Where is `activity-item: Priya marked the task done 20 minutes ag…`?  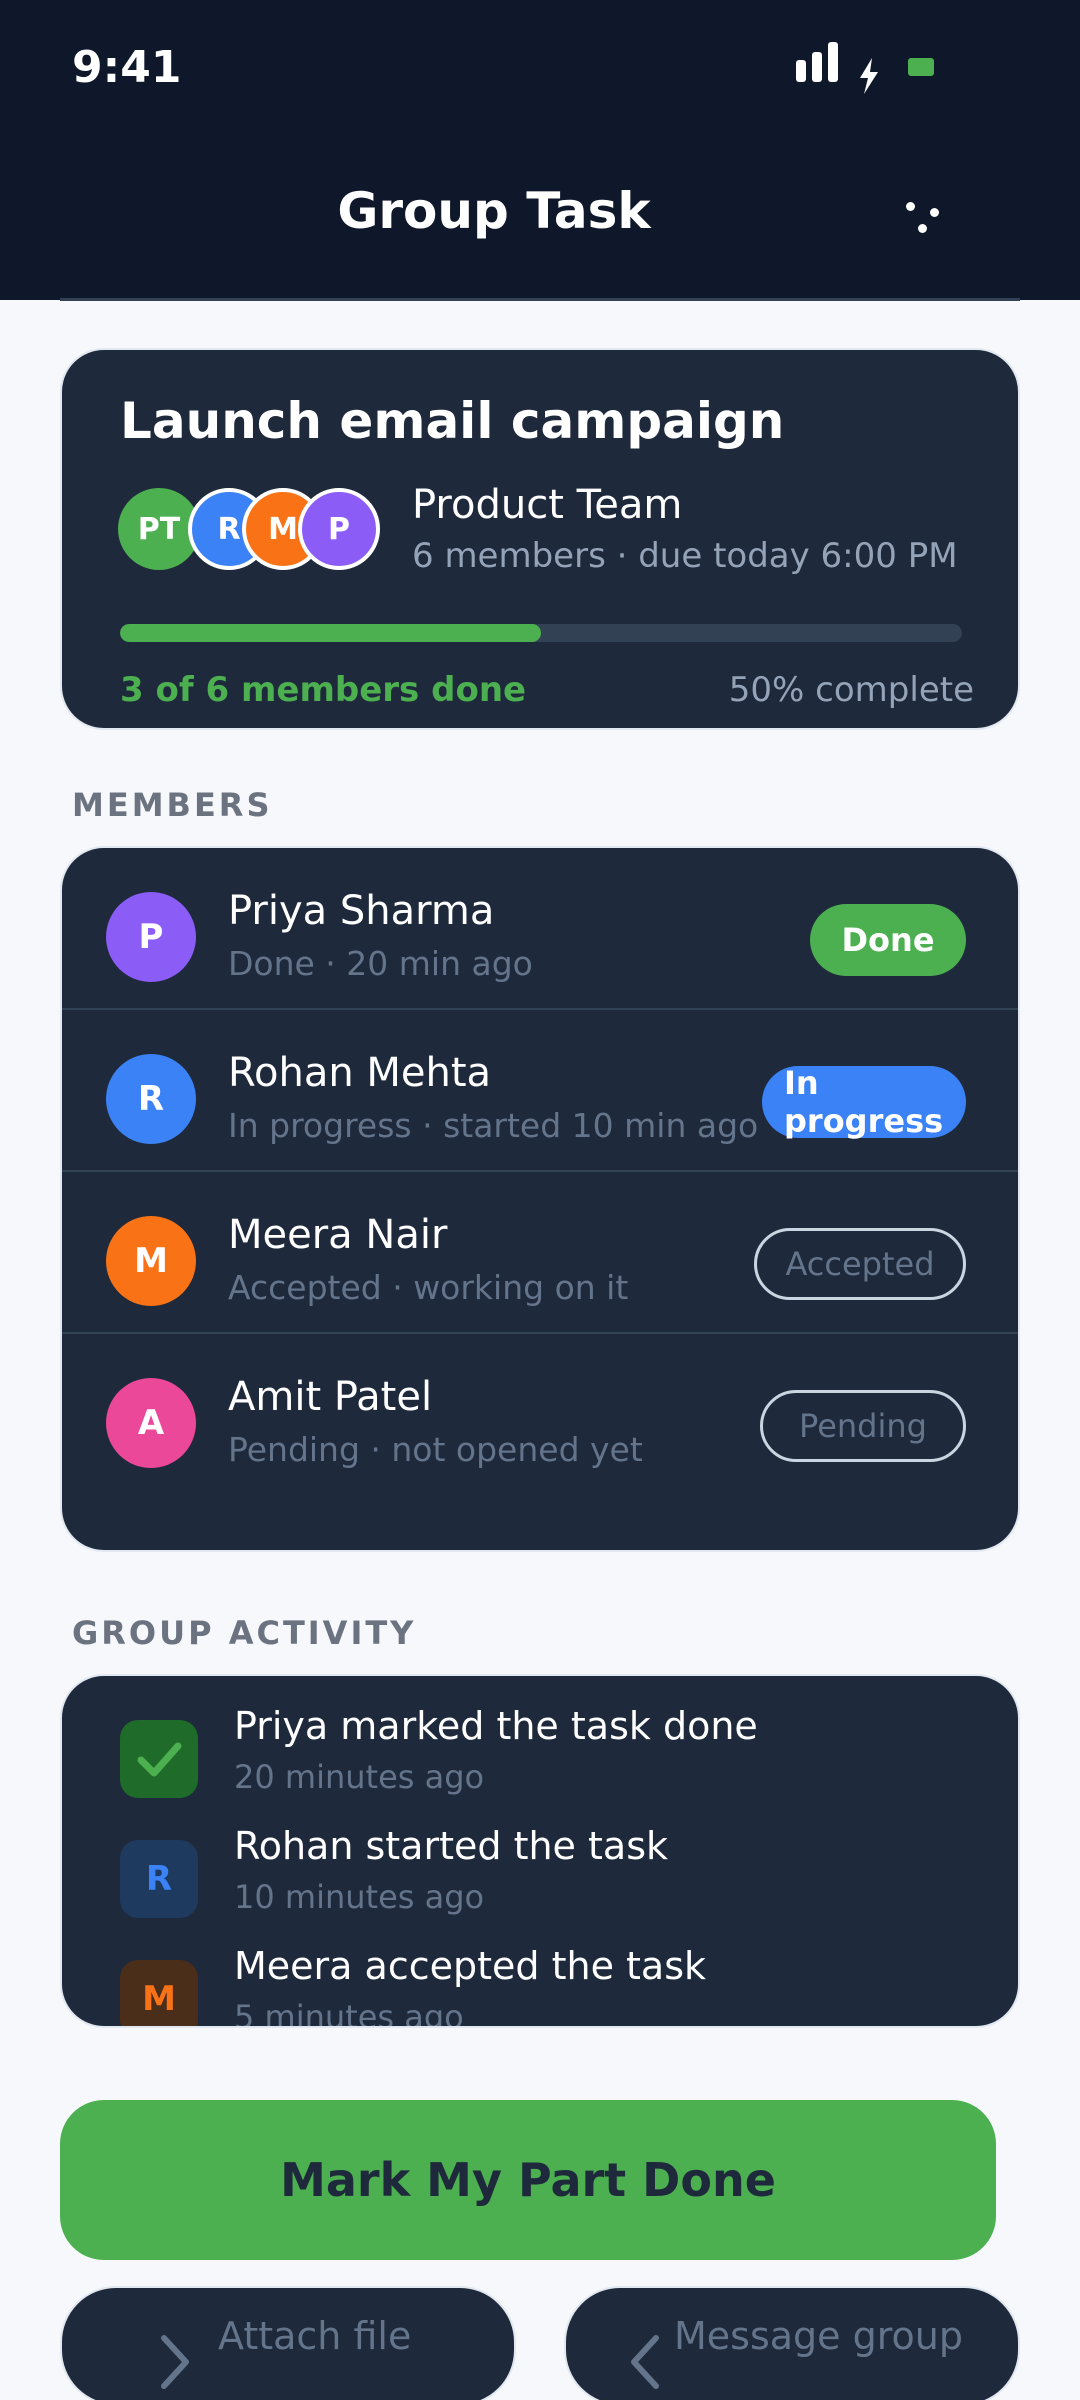
activity-item: Priya marked the task done 20 minutes ag… is located at coordinates (540, 1737).